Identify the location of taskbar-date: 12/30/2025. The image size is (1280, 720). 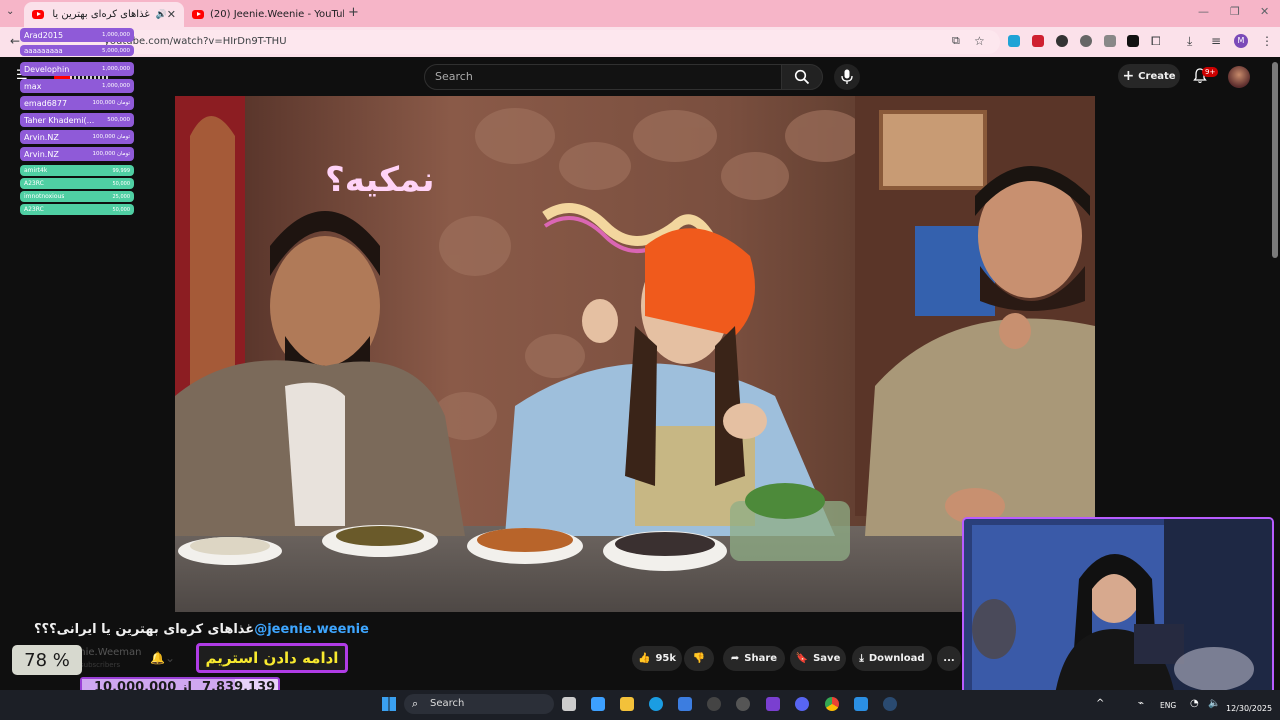
(1249, 708).